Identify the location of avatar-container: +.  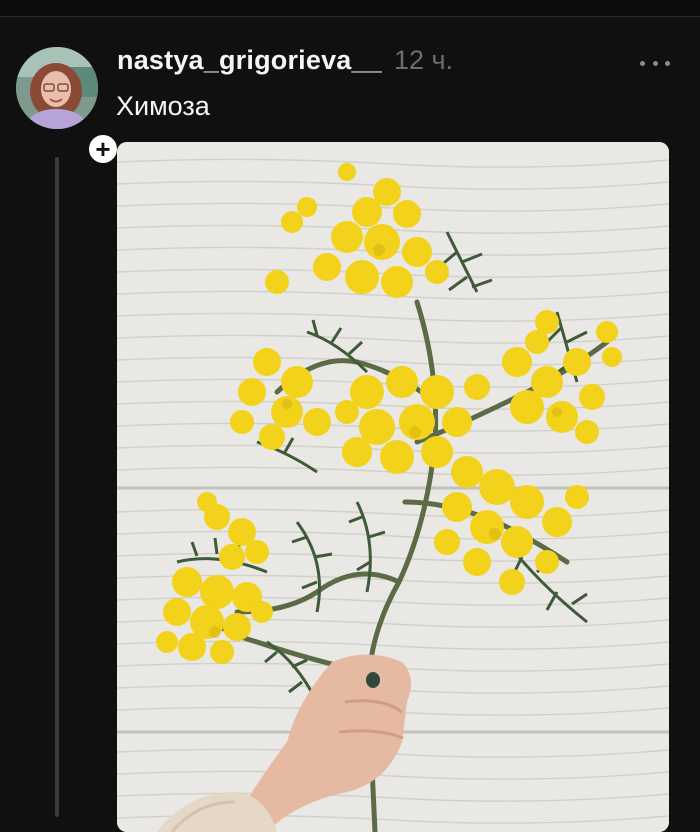
(68, 106).